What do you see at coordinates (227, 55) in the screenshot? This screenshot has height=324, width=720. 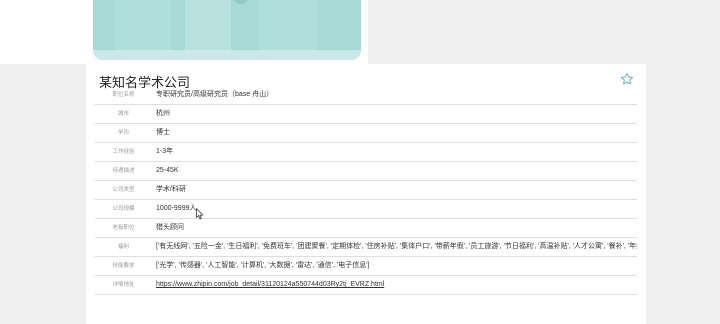 I see `banner-edge` at bounding box center [227, 55].